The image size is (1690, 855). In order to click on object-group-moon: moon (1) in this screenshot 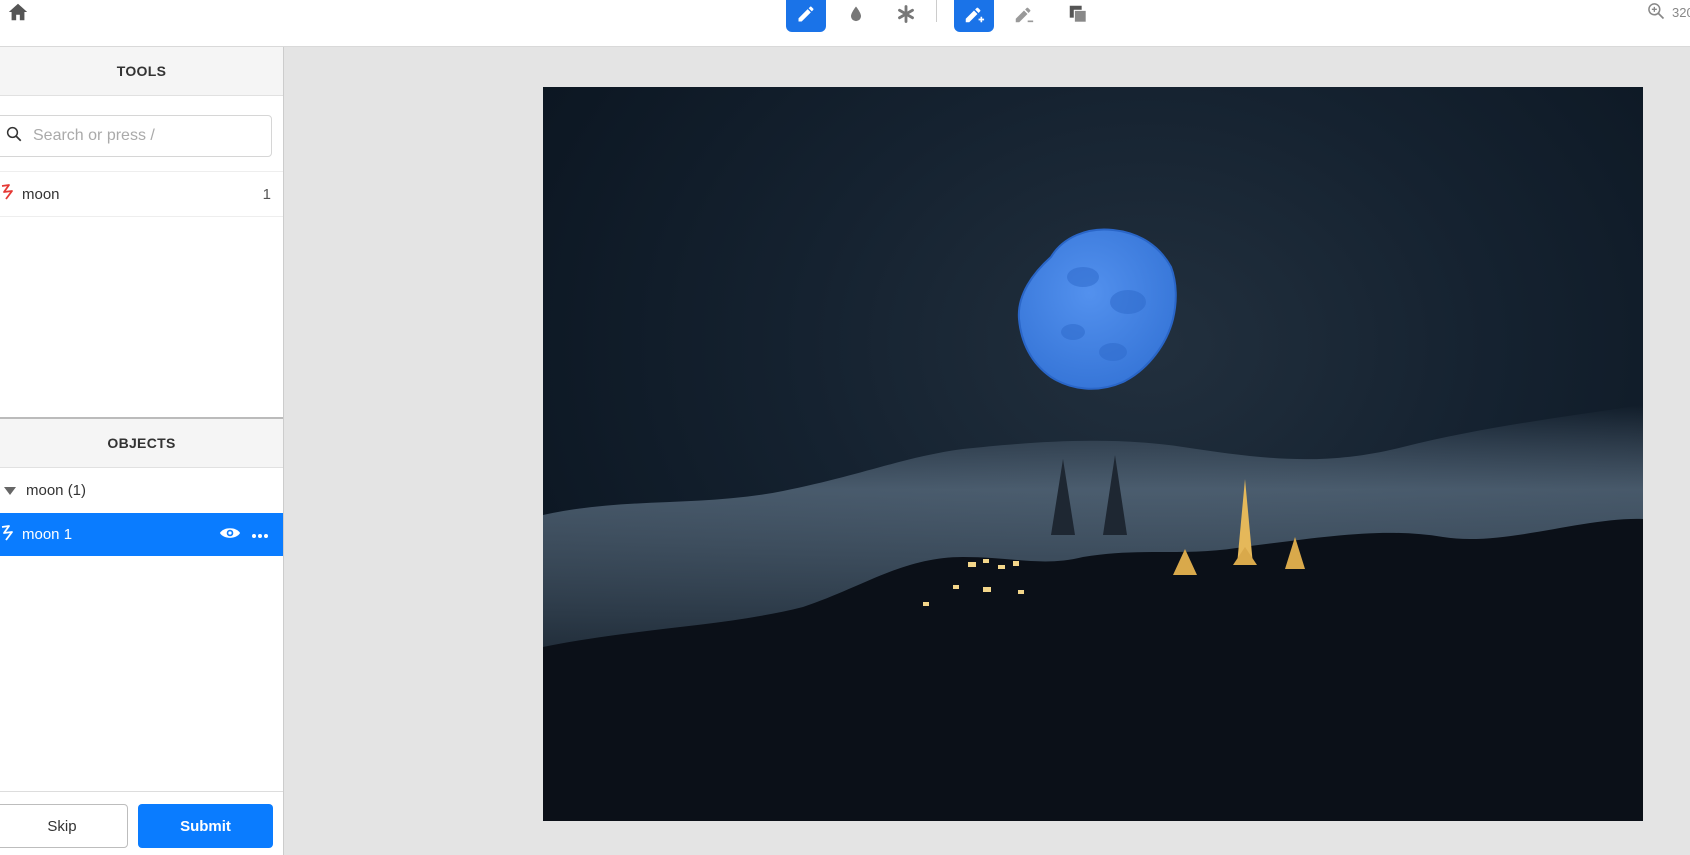, I will do `click(141, 490)`.